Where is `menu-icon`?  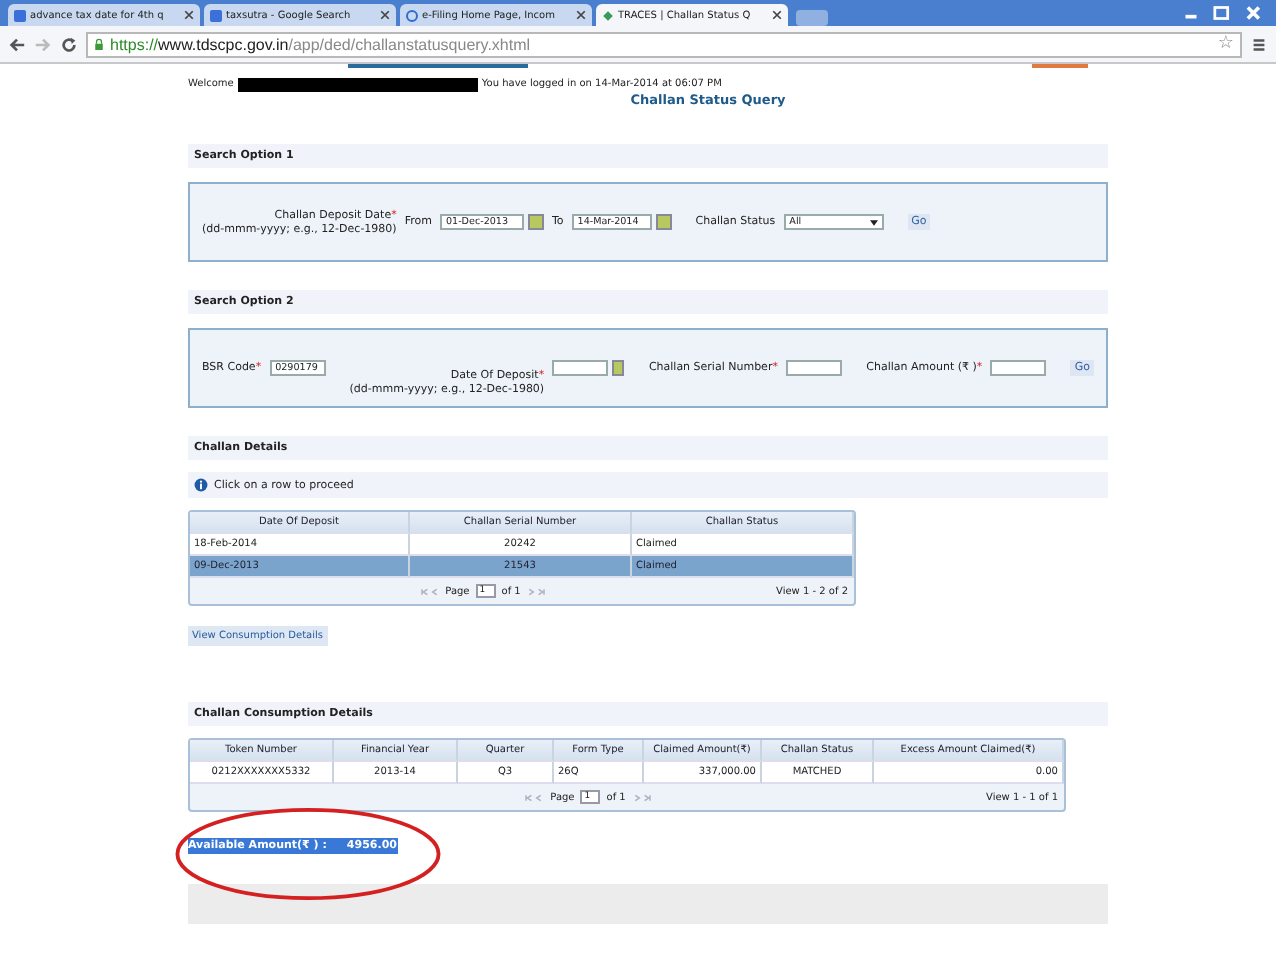 menu-icon is located at coordinates (1259, 44).